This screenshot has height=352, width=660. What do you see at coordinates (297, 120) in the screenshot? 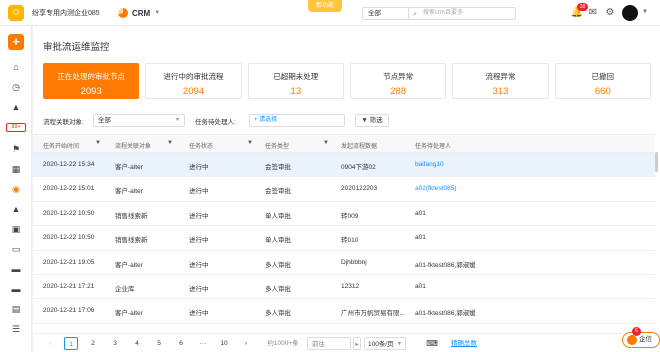
I see `handler-filter-input: + 请选择` at bounding box center [297, 120].